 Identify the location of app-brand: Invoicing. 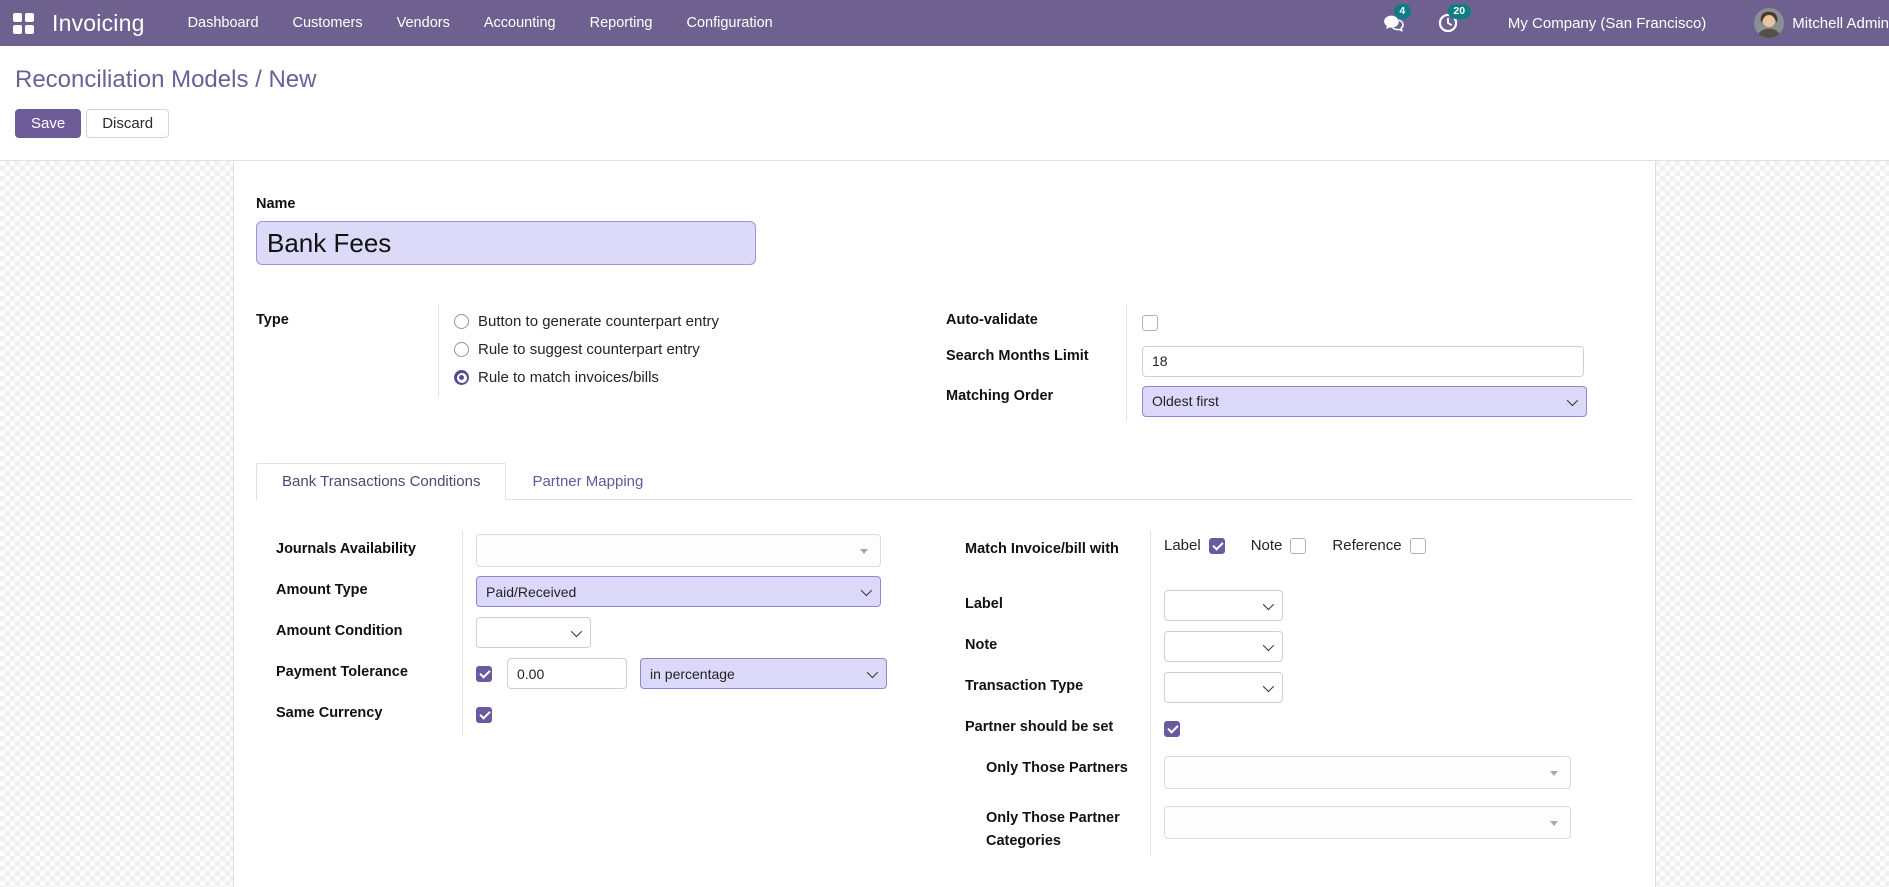
(98, 23).